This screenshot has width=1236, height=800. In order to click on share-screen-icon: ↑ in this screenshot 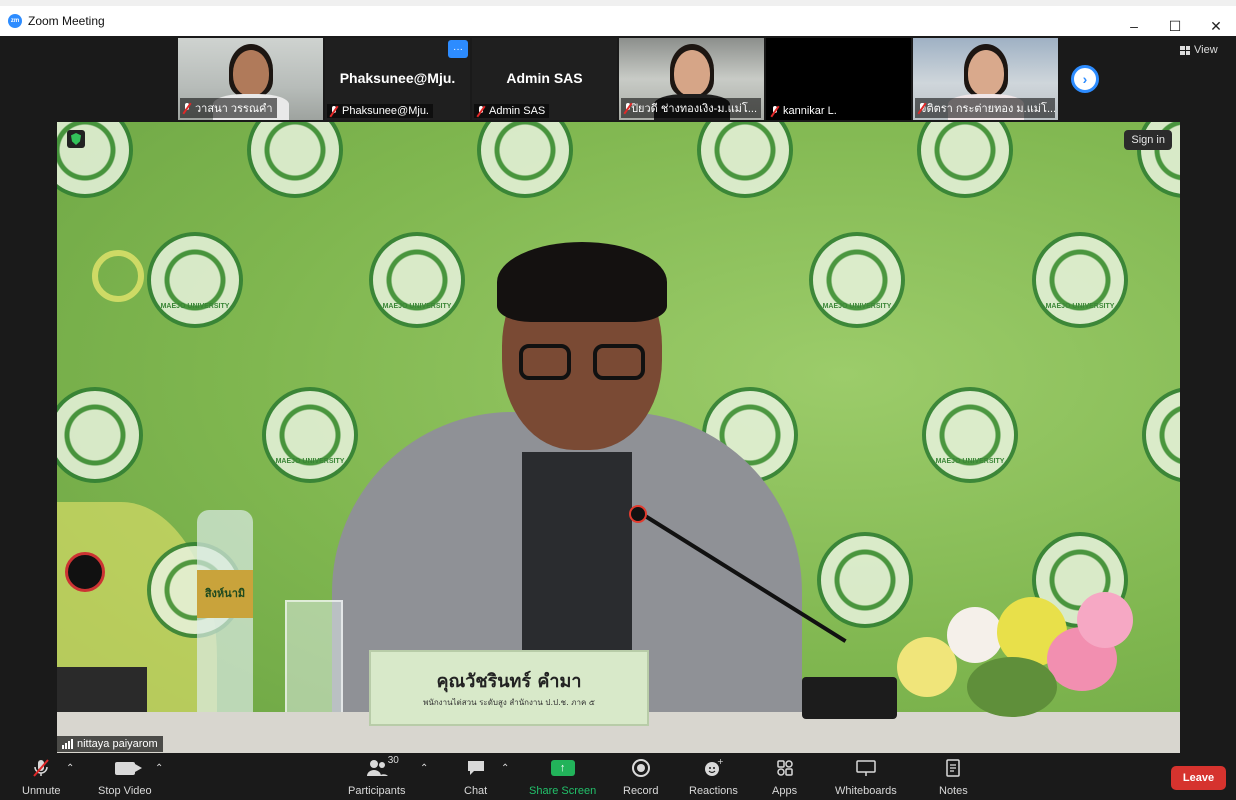, I will do `click(562, 768)`.